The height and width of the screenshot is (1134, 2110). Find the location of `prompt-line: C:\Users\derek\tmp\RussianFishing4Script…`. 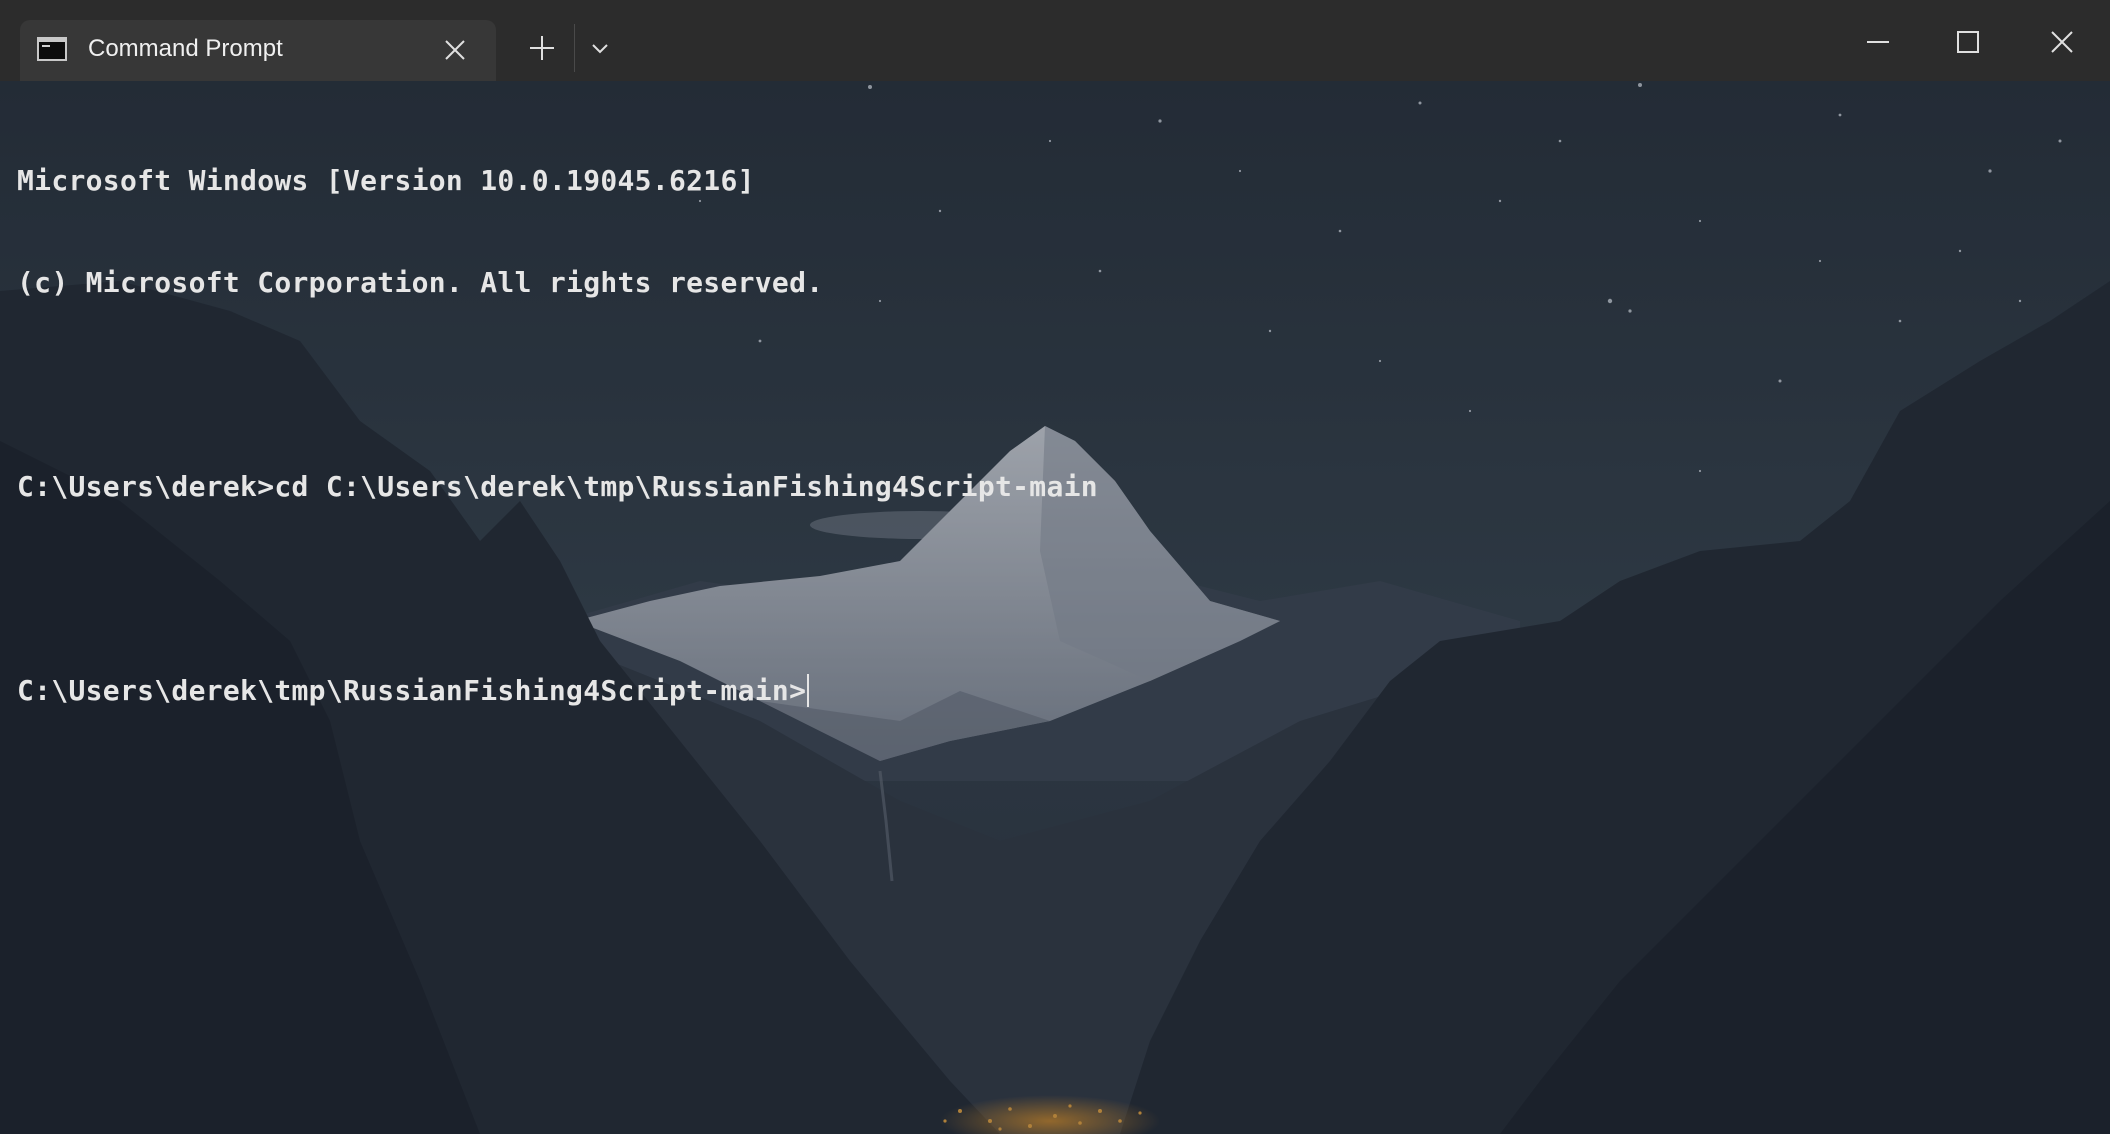

prompt-line: C:\Users\derek\tmp\RussianFishing4Script… is located at coordinates (557, 691).